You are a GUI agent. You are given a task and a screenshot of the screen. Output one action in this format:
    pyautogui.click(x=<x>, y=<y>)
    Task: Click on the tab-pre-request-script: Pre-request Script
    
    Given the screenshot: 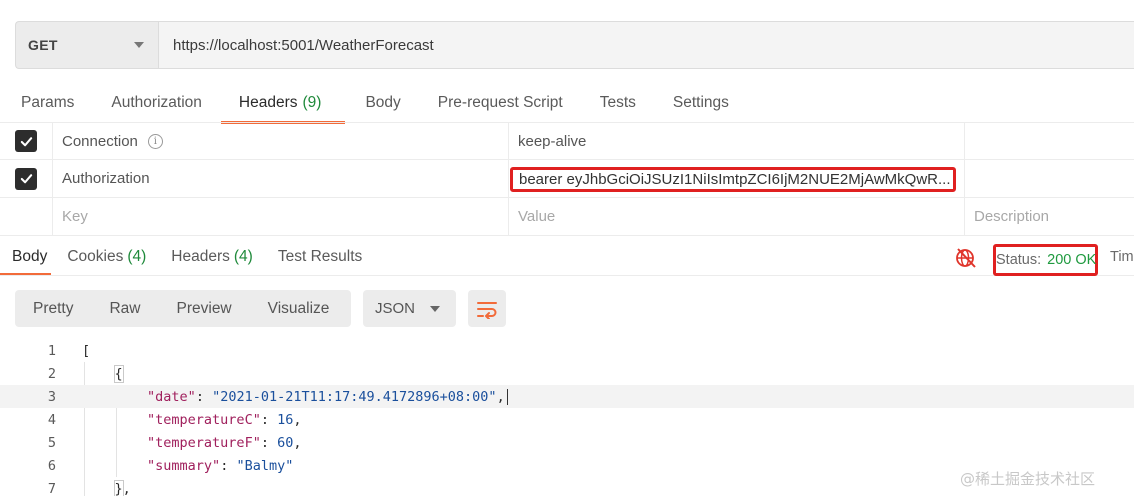 What is the action you would take?
    pyautogui.click(x=500, y=106)
    